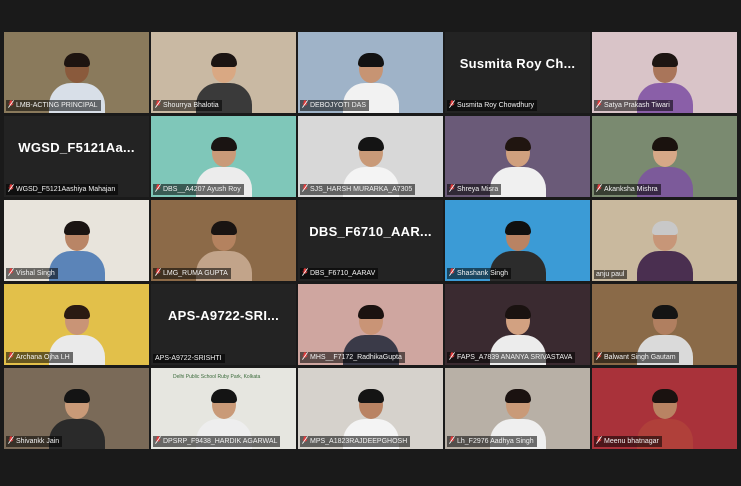 The height and width of the screenshot is (486, 741). Describe the element at coordinates (223, 156) in the screenshot. I see `participant-tile: DBS__A4207 Ayush Roy` at that location.